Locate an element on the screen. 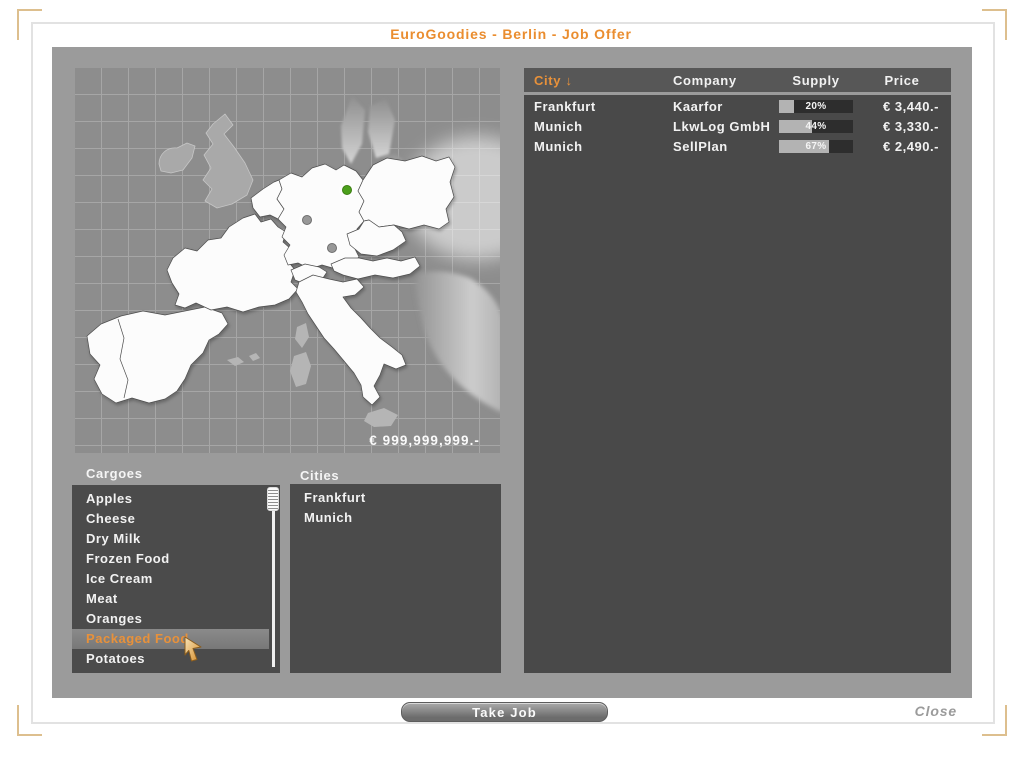  munich-marker-dot is located at coordinates (332, 248).